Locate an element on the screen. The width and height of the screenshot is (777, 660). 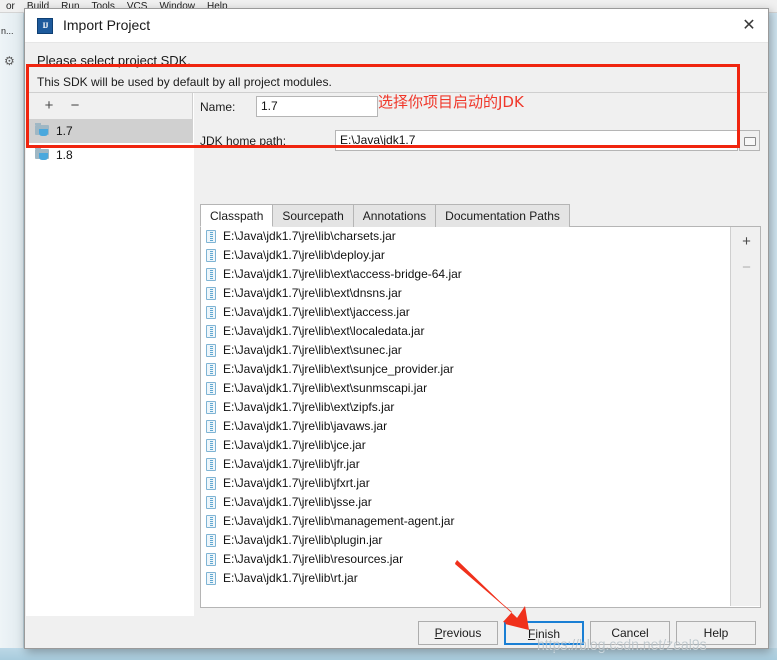
classpath-list-item-label: E:\Java\jdk1.7\jre\lib\ext\zipfs.jar is located at coordinates (309, 407).